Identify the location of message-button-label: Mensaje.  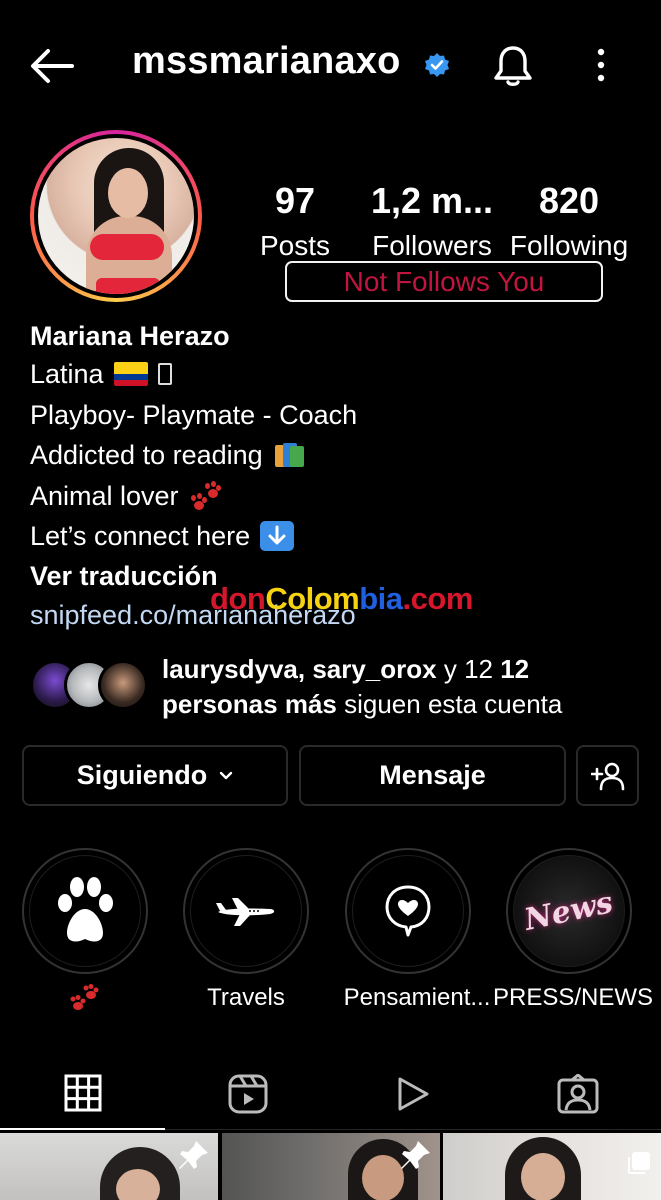
(432, 775).